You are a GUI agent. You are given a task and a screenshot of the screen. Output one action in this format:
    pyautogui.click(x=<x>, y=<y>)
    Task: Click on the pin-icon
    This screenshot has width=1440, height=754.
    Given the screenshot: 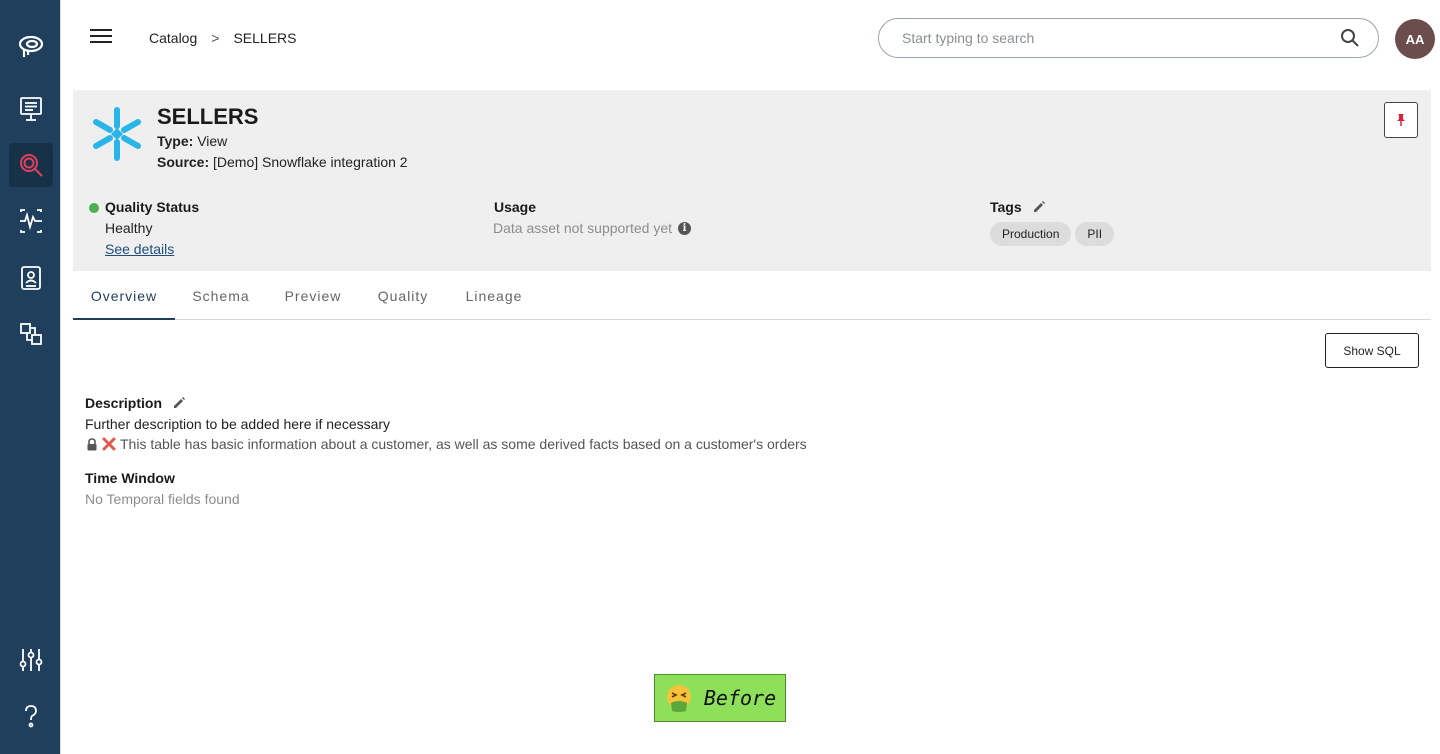 What is the action you would take?
    pyautogui.click(x=1401, y=120)
    